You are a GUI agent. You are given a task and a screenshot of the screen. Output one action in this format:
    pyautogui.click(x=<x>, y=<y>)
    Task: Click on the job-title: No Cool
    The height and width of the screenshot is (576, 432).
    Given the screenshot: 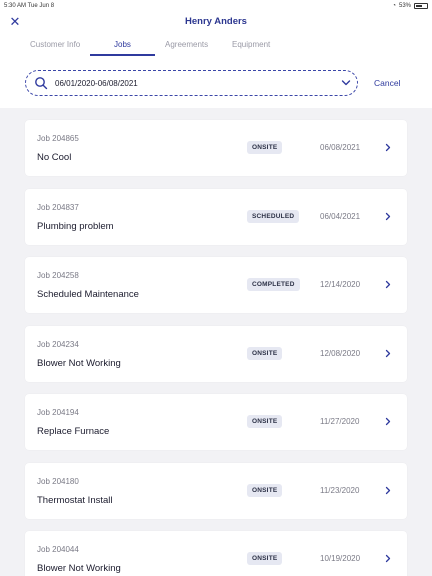 What is the action you would take?
    pyautogui.click(x=54, y=157)
    